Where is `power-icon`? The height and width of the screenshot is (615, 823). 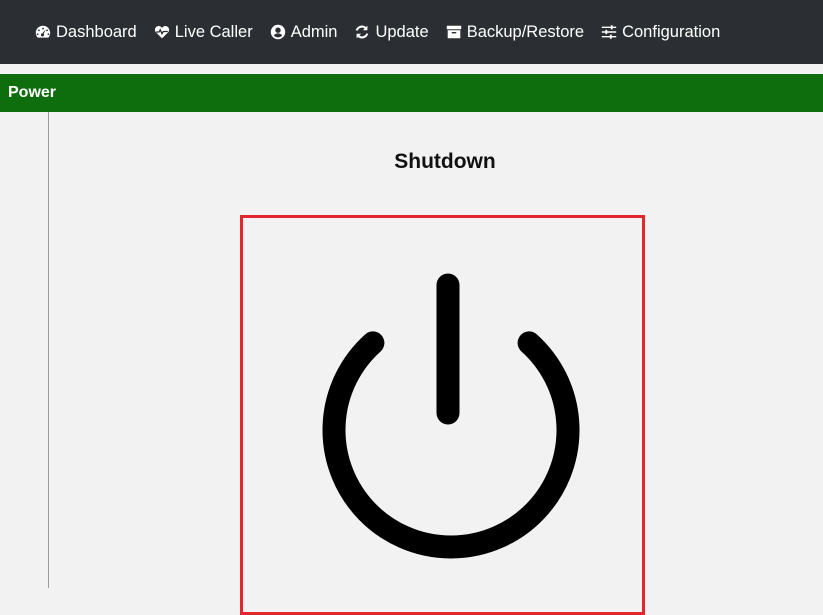
power-icon is located at coordinates (451, 416).